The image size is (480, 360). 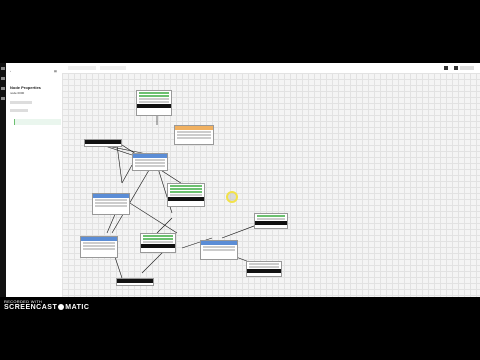 I want to click on watermark-brand-left: SCREENCAST, so click(x=31, y=307).